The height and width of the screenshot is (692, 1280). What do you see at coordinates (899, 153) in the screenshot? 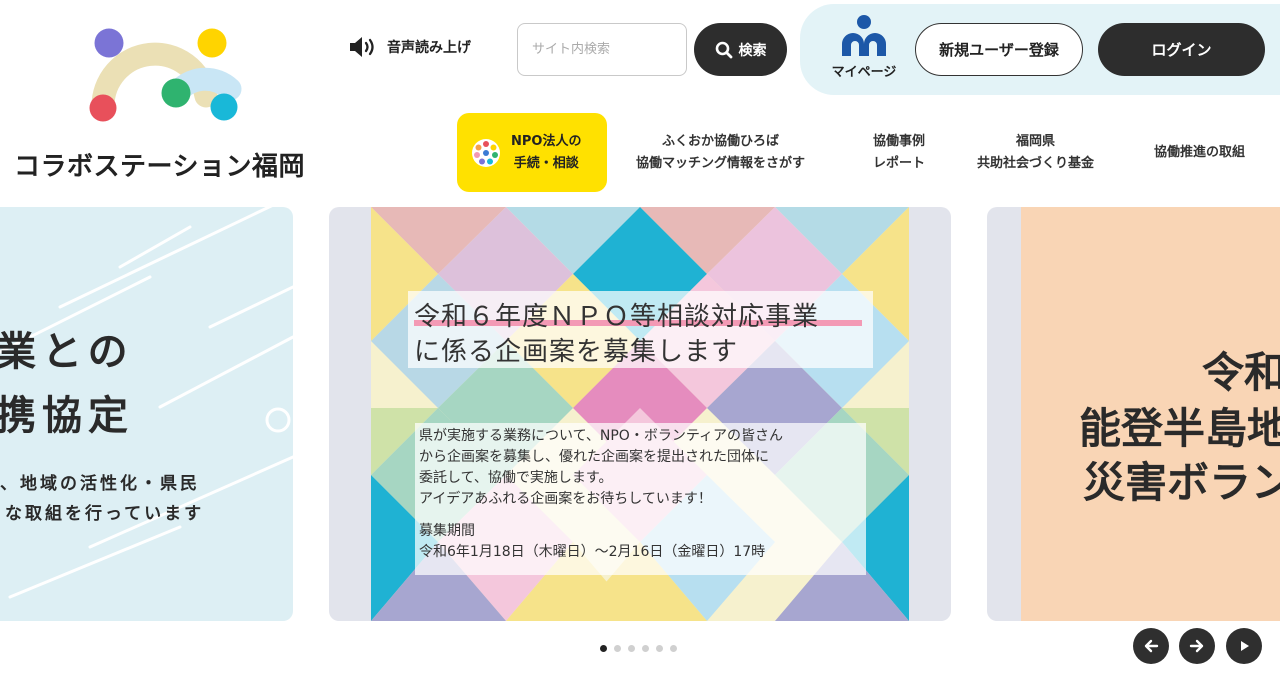
I see `nav-item-case-report: 協働事例 レポート` at bounding box center [899, 153].